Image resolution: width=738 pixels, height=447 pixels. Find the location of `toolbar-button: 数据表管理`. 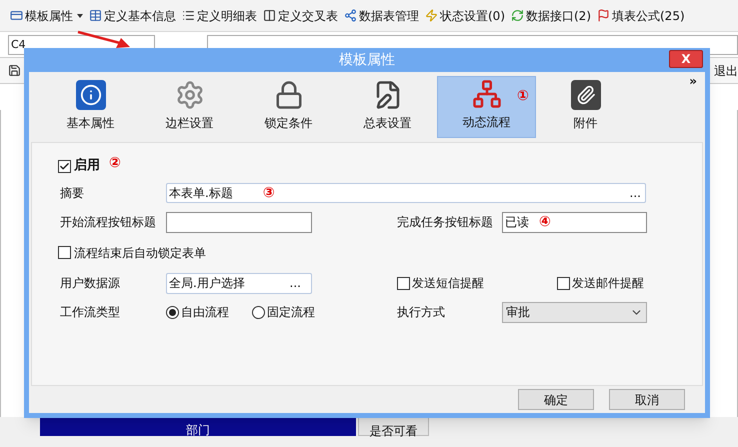

toolbar-button: 数据表管理 is located at coordinates (389, 15).